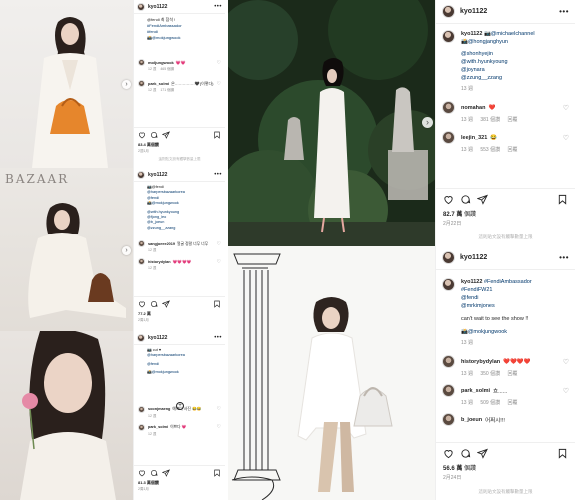 This screenshot has height=500, width=575. I want to click on likes-row: 82.7 萬 個讚, so click(505, 213).